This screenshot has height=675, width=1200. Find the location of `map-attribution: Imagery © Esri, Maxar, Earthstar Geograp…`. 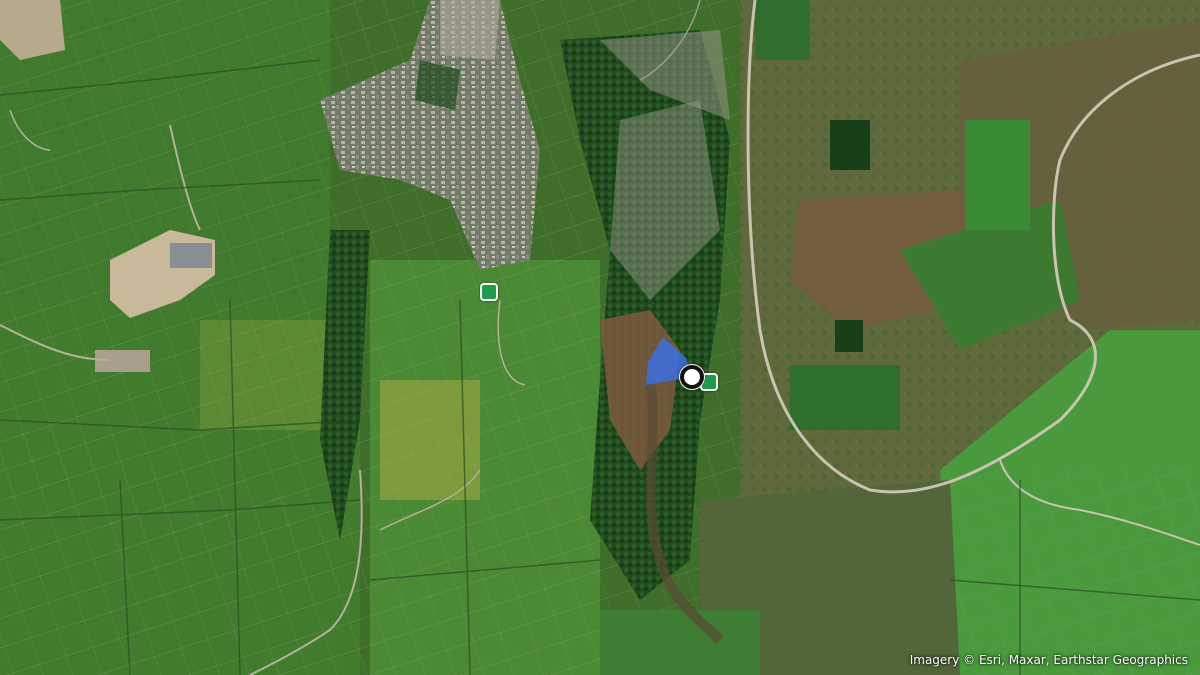

map-attribution: Imagery © Esri, Maxar, Earthstar Geograp… is located at coordinates (1048, 660).